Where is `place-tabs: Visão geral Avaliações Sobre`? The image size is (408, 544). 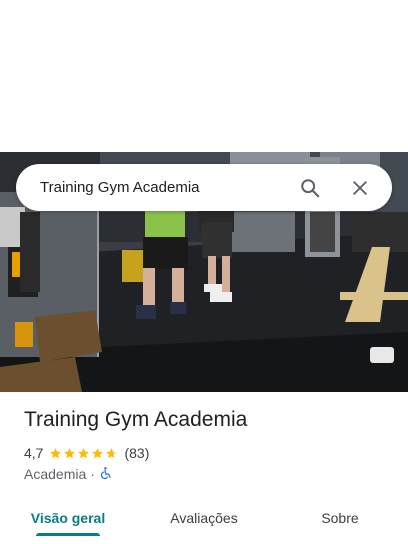 place-tabs: Visão geral Avaliações Sobre is located at coordinates (204, 518).